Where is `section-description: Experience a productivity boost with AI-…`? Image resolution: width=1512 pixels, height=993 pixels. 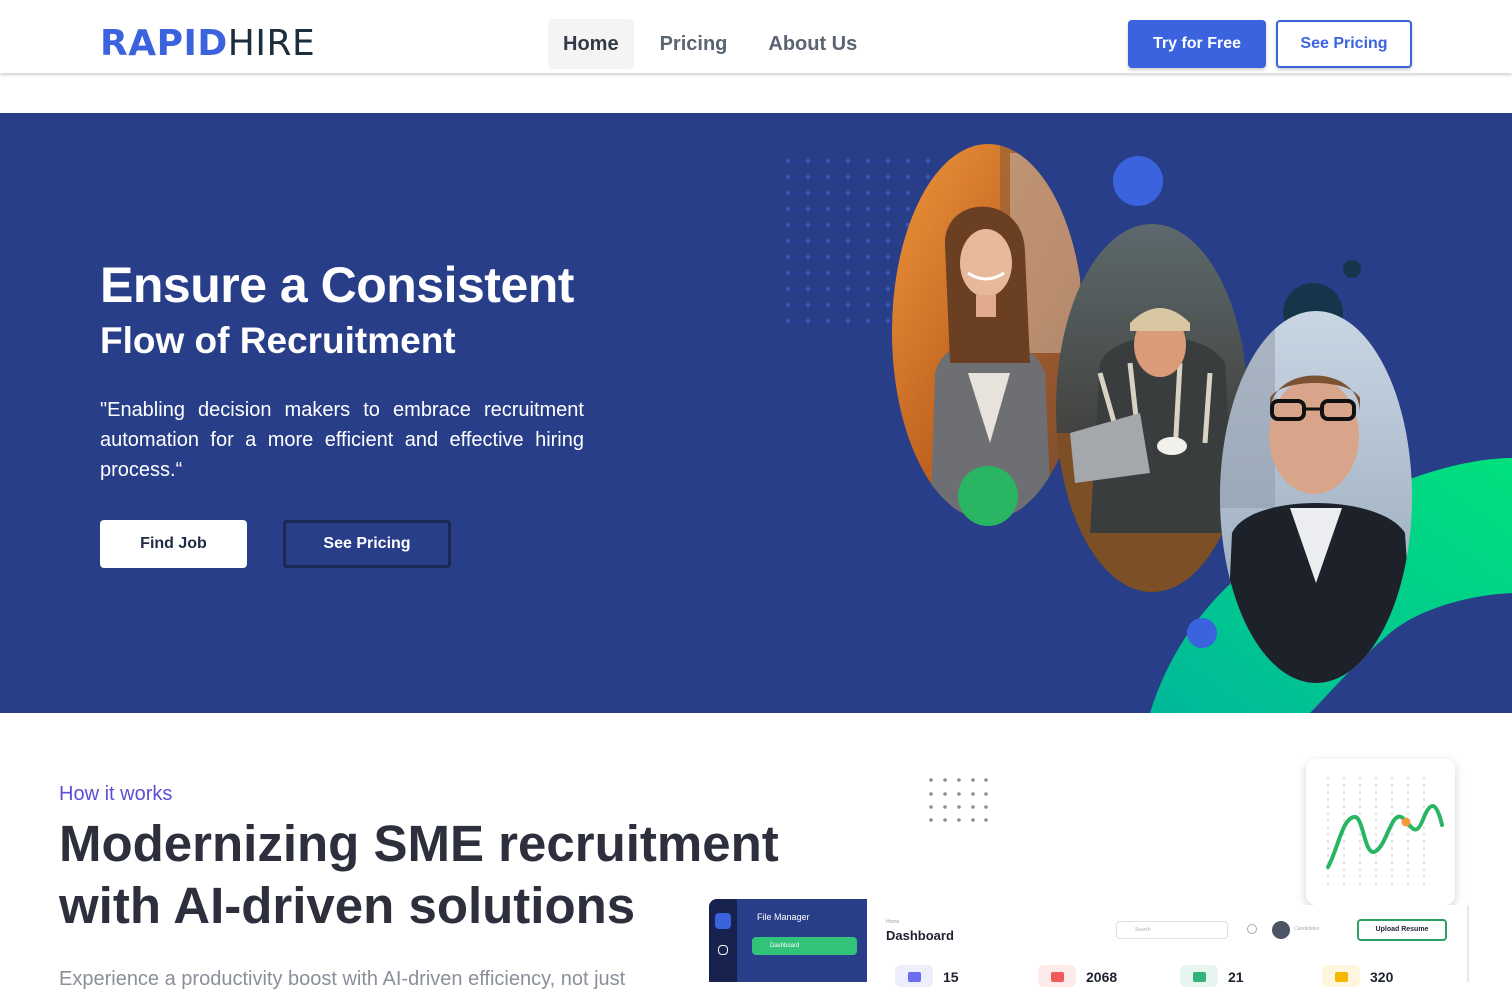
section-description: Experience a productivity boost with AI-… is located at coordinates (342, 979).